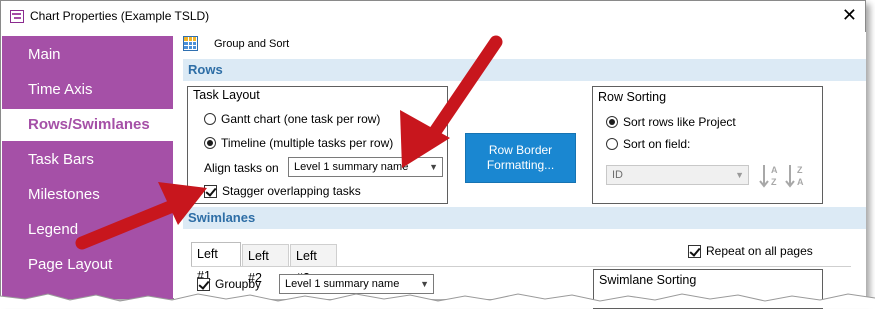 This screenshot has height=309, width=875. What do you see at coordinates (241, 168) in the screenshot?
I see `align-tasks-label: Align tasks on` at bounding box center [241, 168].